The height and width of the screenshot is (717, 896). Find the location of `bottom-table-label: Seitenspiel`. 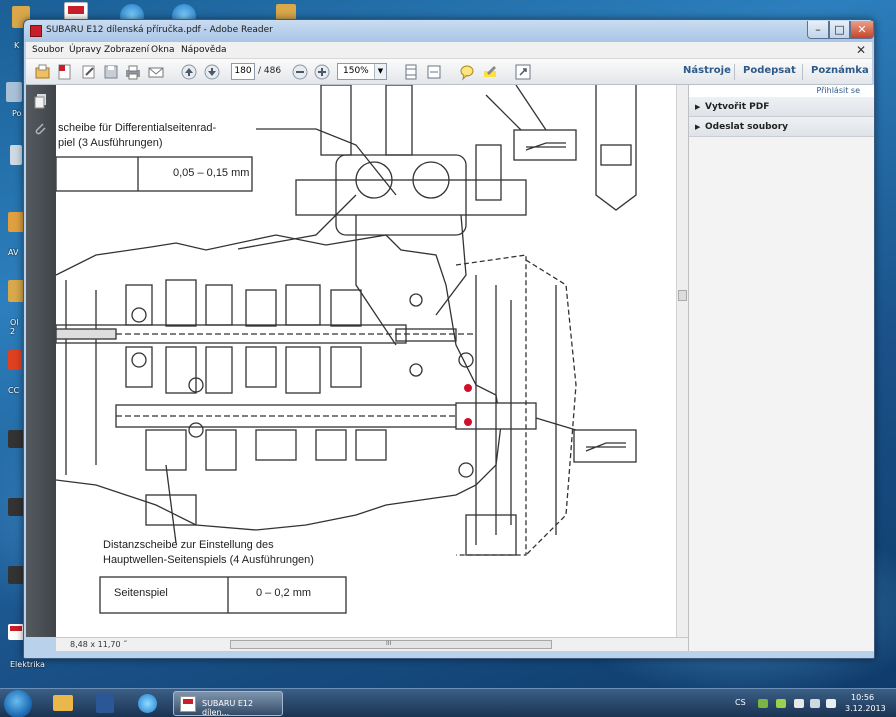

bottom-table-label: Seitenspiel is located at coordinates (141, 593).